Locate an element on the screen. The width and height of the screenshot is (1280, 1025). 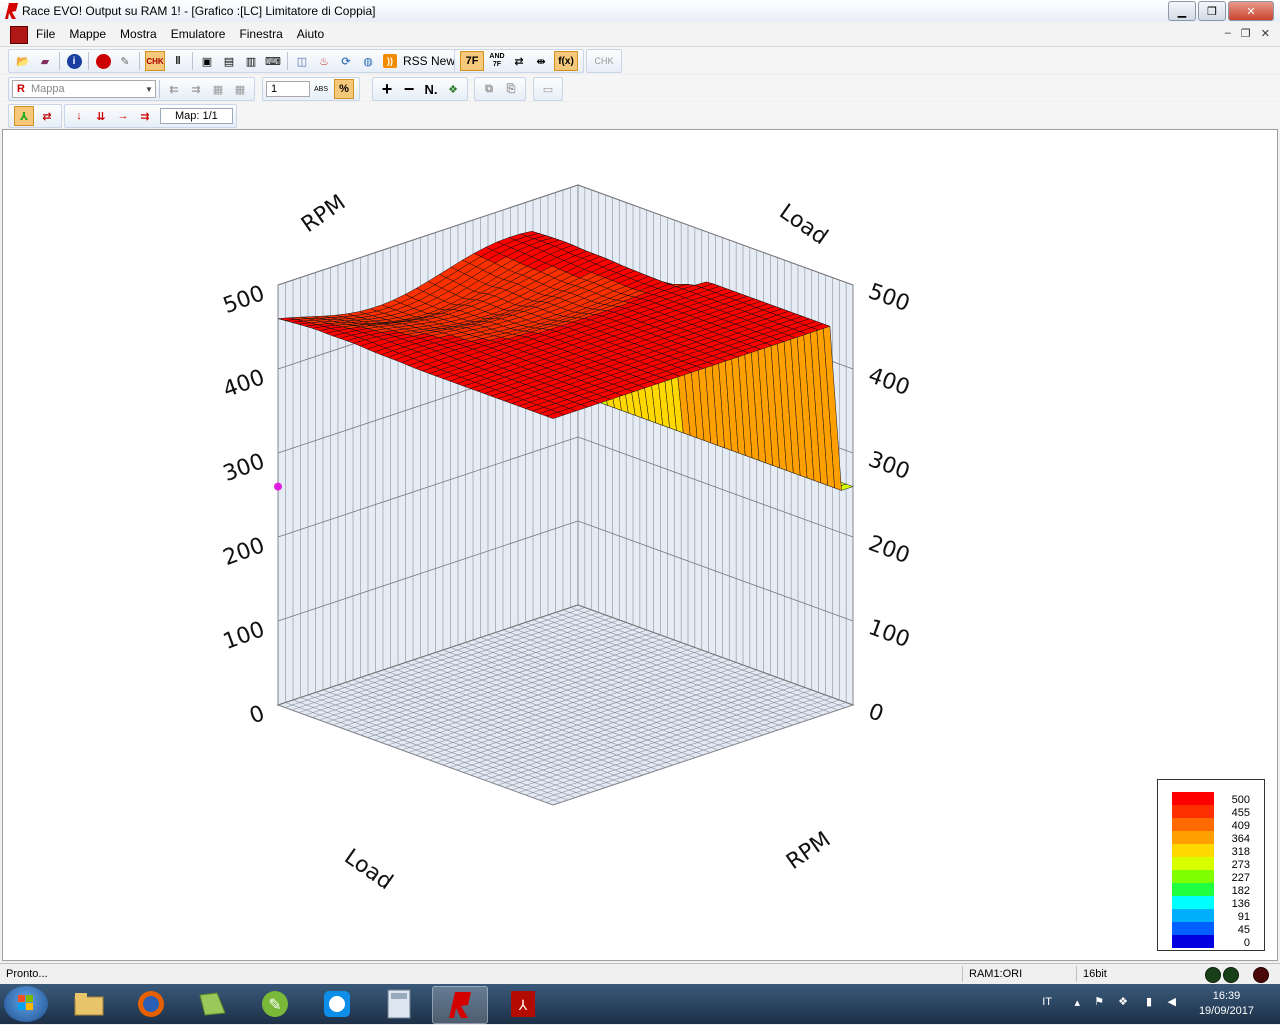
menu-file: File is located at coordinates (45, 34).